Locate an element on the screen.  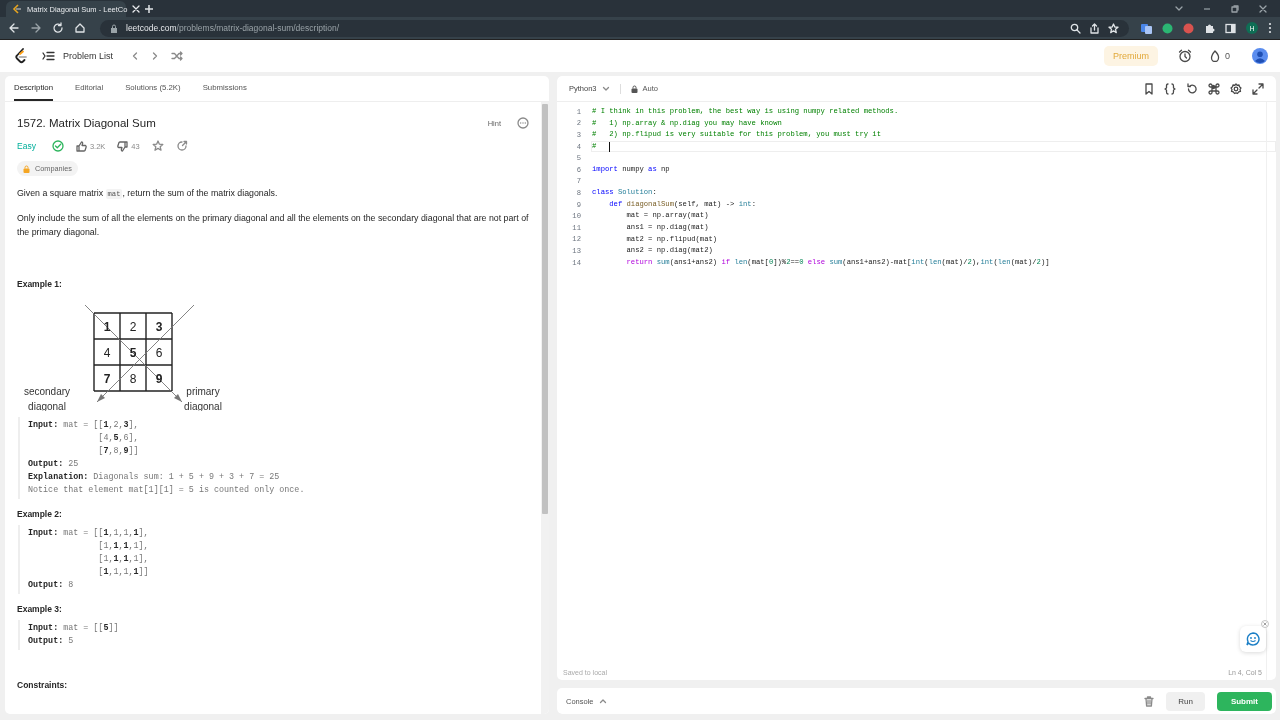
streak-counter: 0 is located at coordinates (1220, 56).